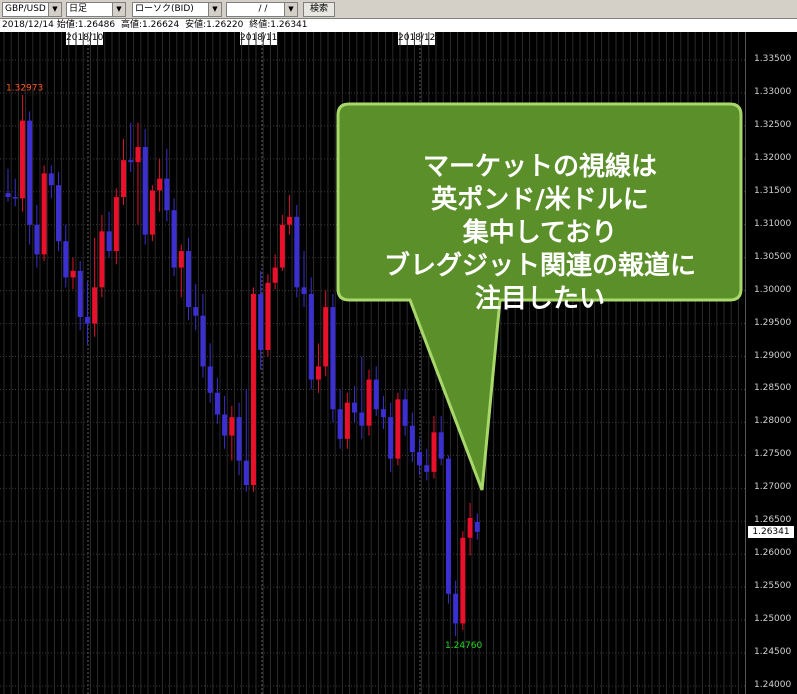 Image resolution: width=797 pixels, height=694 pixels. Describe the element at coordinates (773, 388) in the screenshot. I see `price-tick-label: 1.28500` at that location.